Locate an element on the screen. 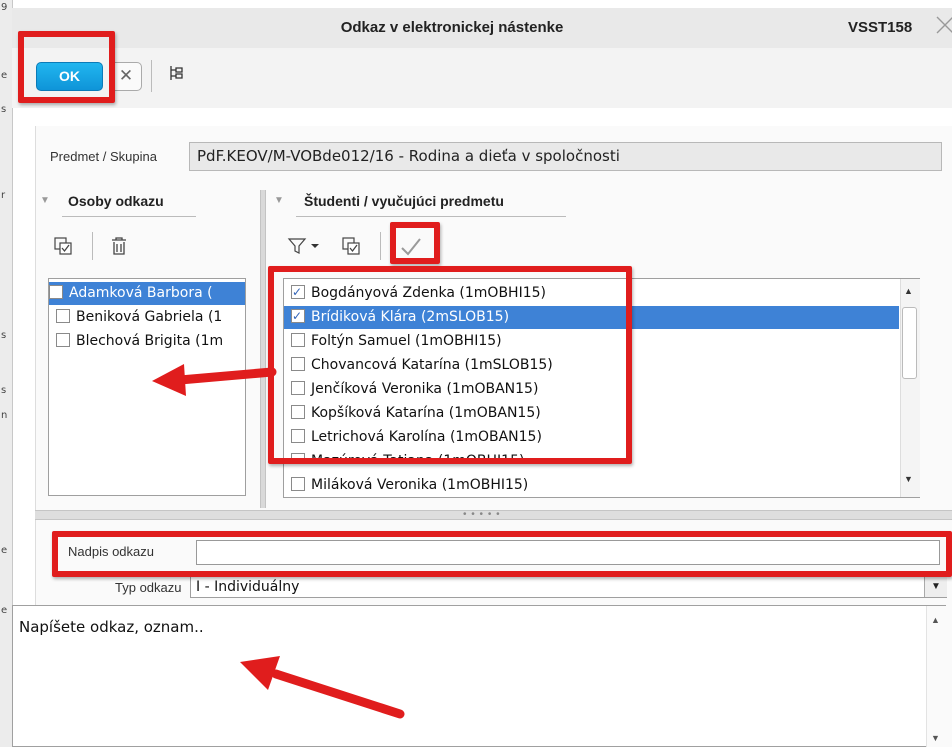  trash-icon is located at coordinates (119, 248).